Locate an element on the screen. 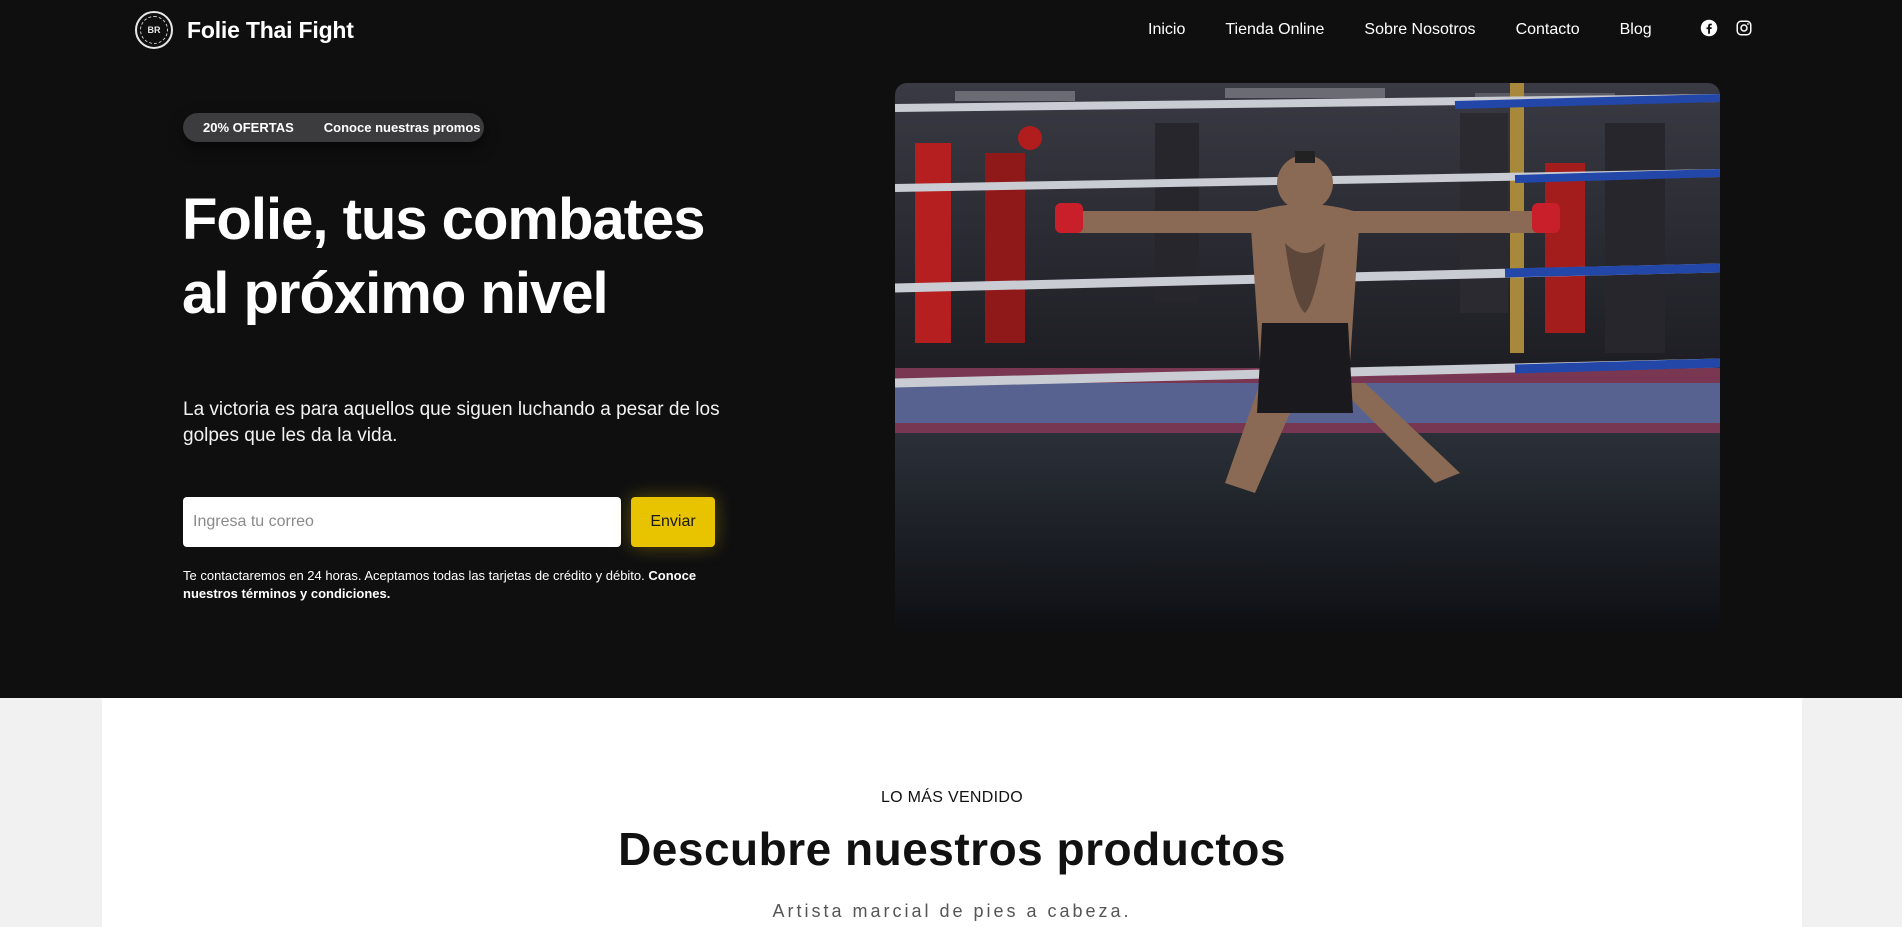 This screenshot has width=1902, height=927. send-button: Enviar is located at coordinates (673, 522).